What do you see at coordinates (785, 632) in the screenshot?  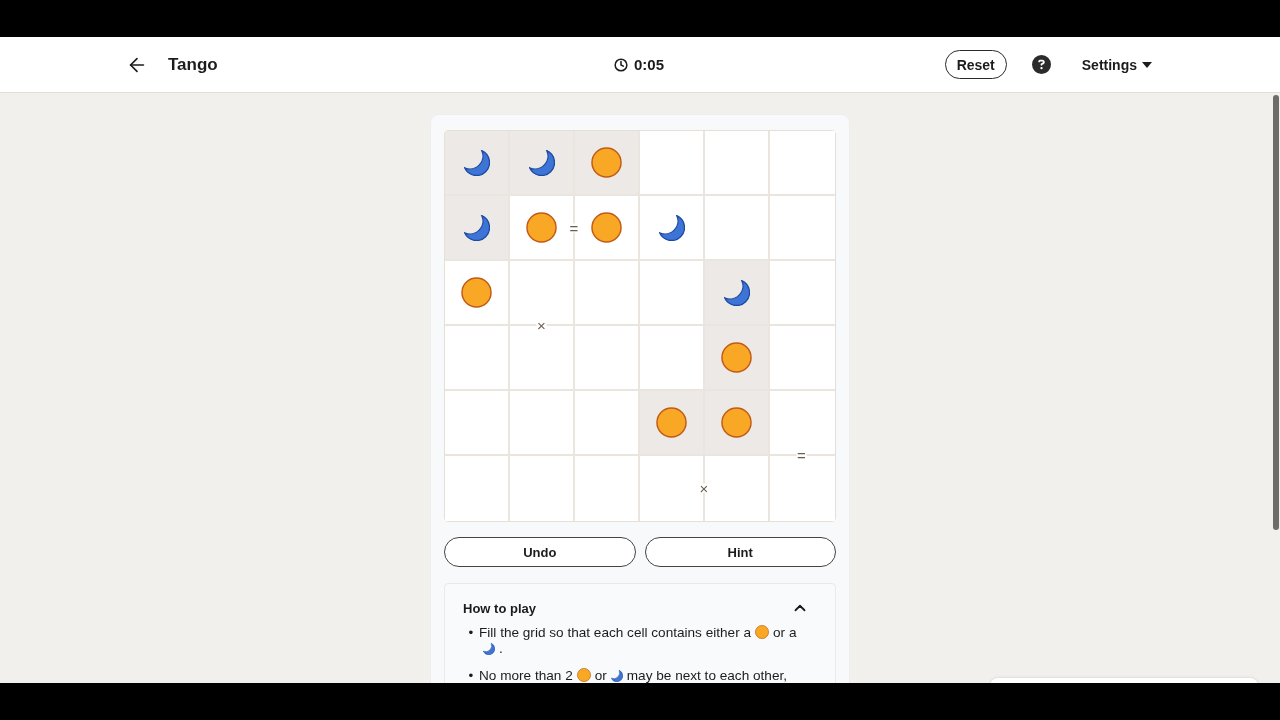 I see `rule-text: or a` at bounding box center [785, 632].